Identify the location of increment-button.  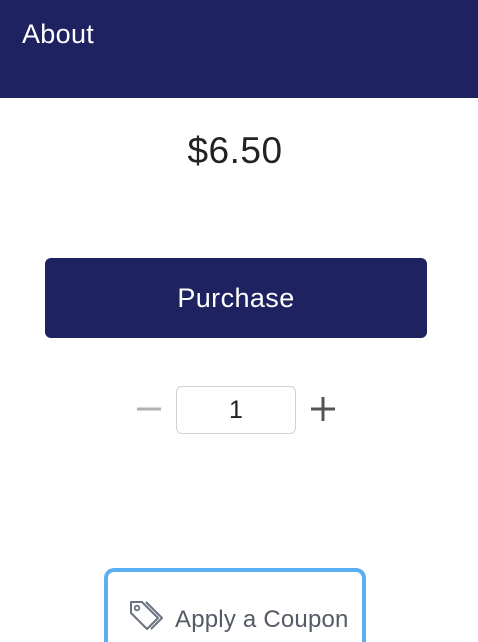
(323, 409).